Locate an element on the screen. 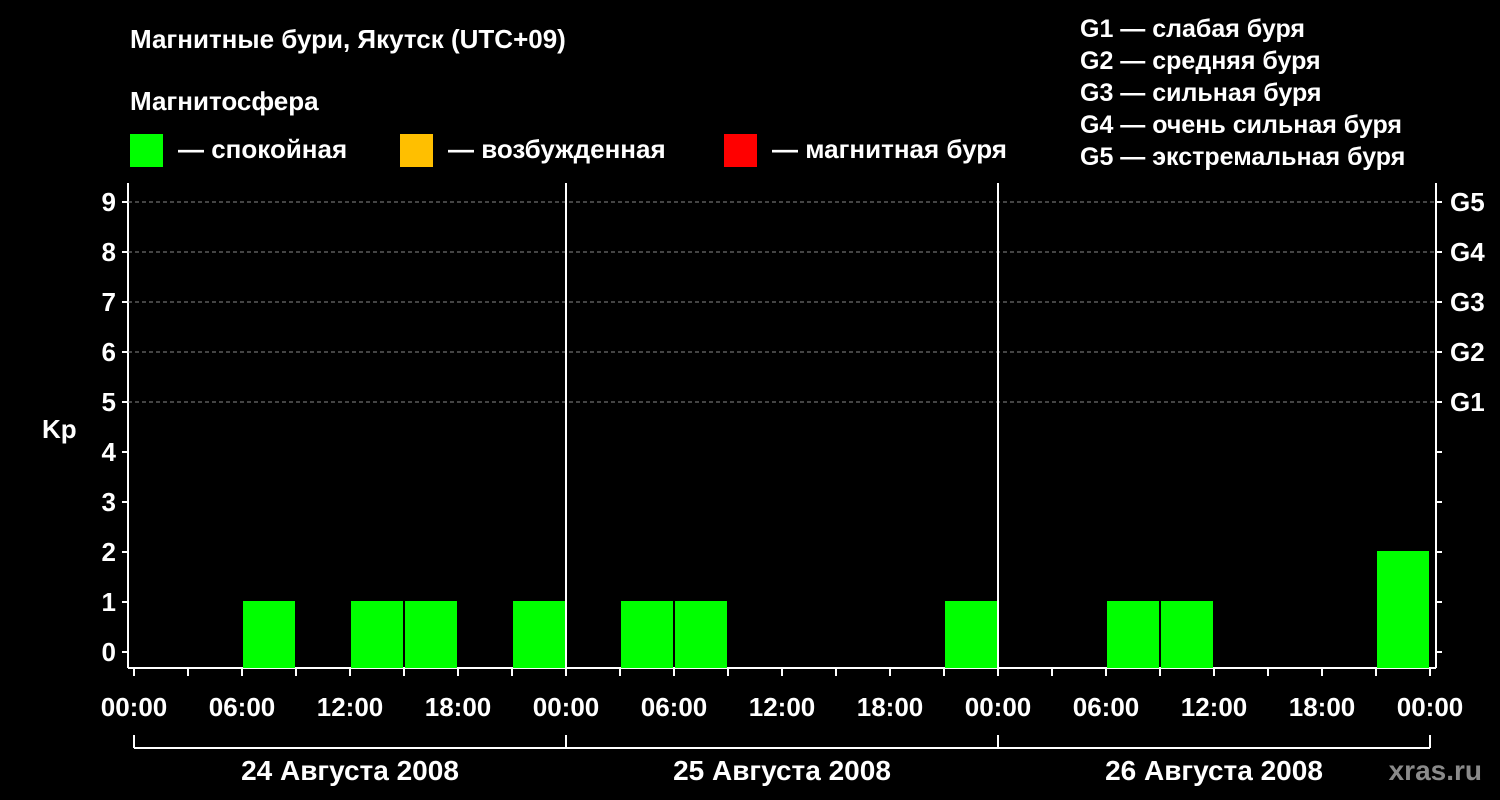 This screenshot has width=1500, height=800. x-tick-label-8: 00:00 is located at coordinates (998, 707).